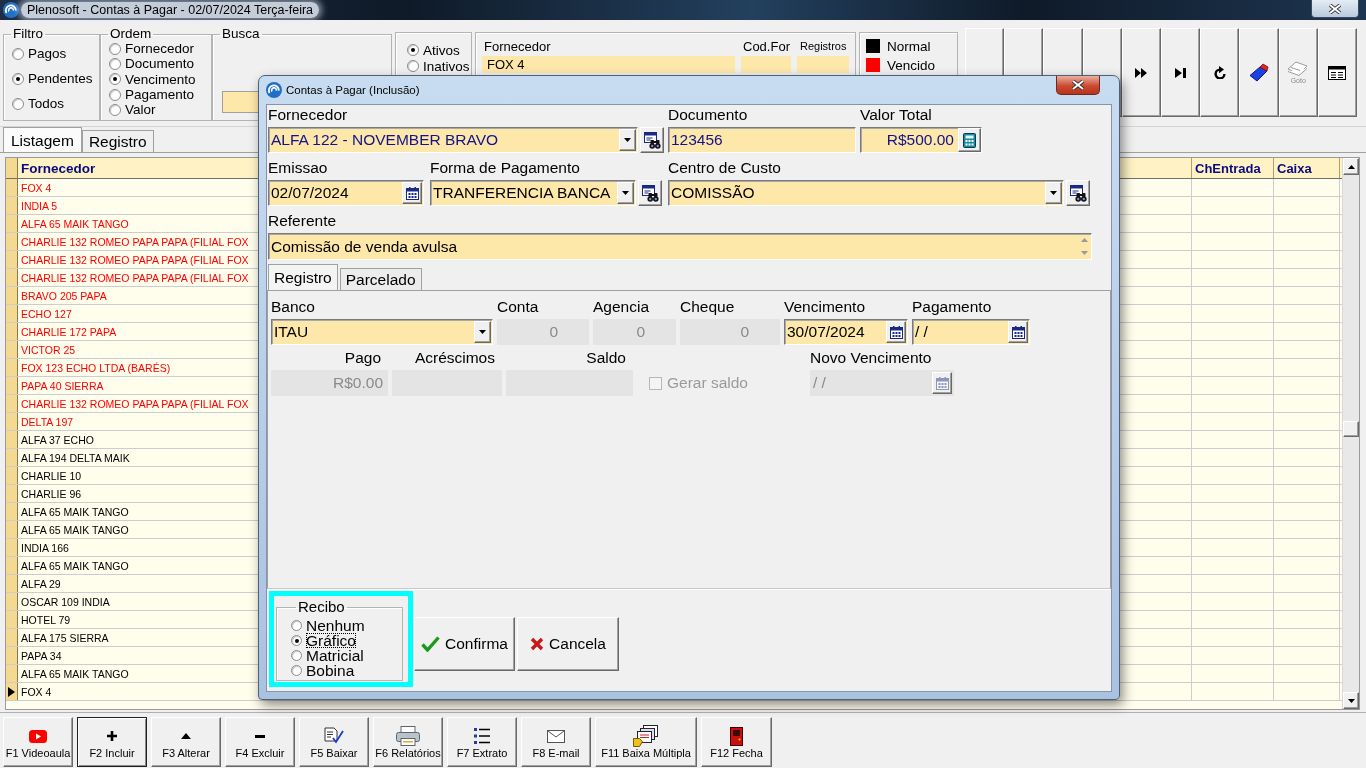 The width and height of the screenshot is (1366, 768). What do you see at coordinates (1307, 168) in the screenshot?
I see `column-header: Caixa` at bounding box center [1307, 168].